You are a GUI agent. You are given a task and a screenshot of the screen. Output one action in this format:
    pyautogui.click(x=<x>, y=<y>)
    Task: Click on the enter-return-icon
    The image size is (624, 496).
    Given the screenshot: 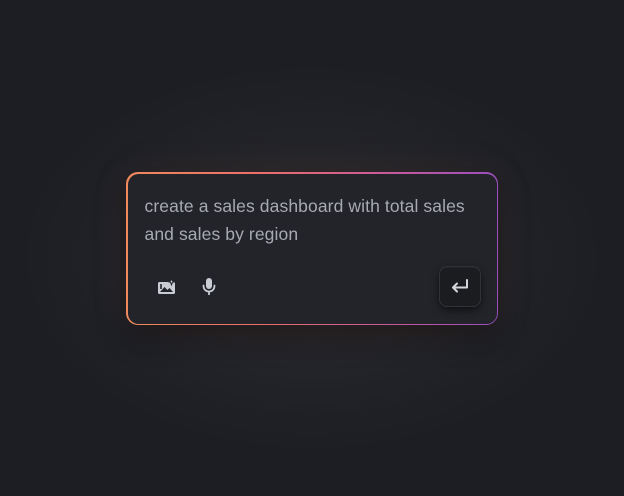 What is the action you would take?
    pyautogui.click(x=460, y=286)
    